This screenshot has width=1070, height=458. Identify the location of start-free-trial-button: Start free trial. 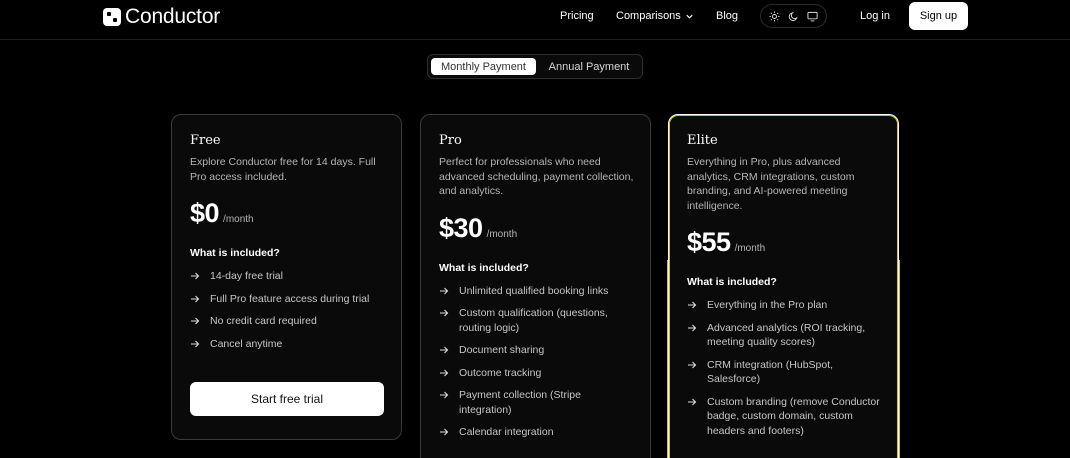
(287, 399).